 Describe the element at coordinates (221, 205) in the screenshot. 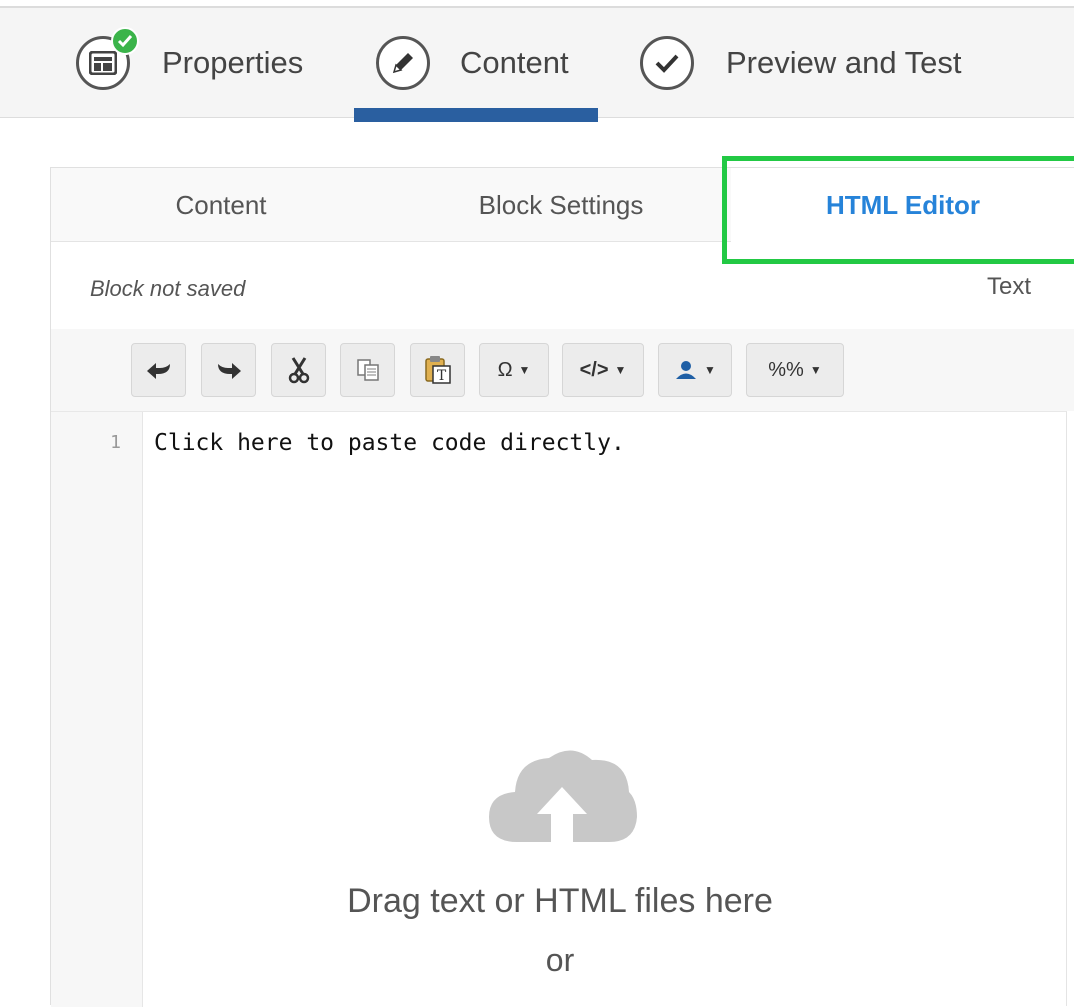

I see `tab-content: Content` at that location.